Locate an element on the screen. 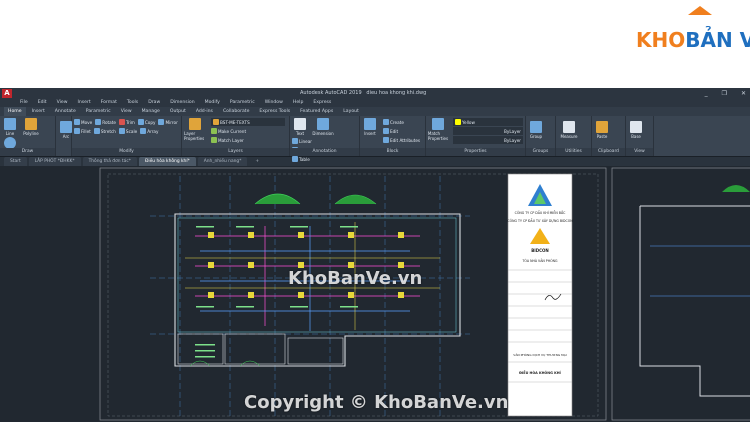 Image resolution: width=750 pixels, height=422 pixels. edit-attributes-button: Edit Attributes is located at coordinates (401, 140).